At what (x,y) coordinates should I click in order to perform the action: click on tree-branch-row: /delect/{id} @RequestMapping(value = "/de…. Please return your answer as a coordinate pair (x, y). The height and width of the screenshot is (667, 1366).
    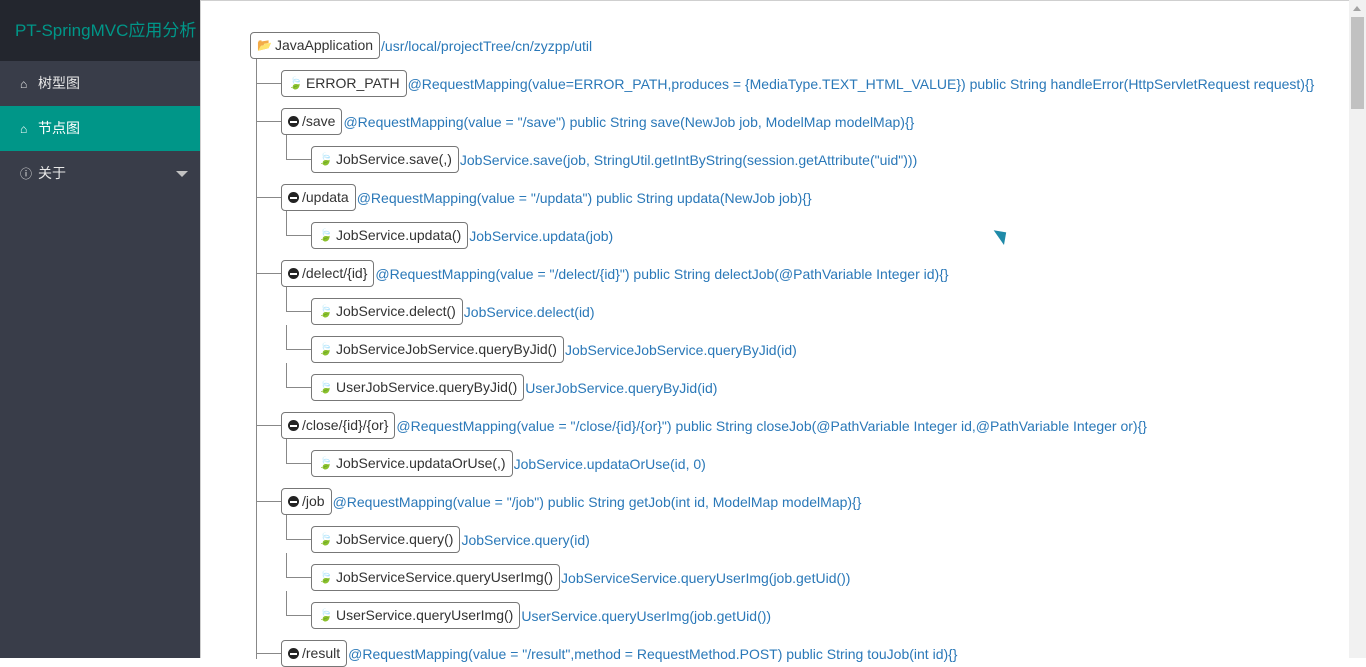
    Looking at the image, I should click on (615, 273).